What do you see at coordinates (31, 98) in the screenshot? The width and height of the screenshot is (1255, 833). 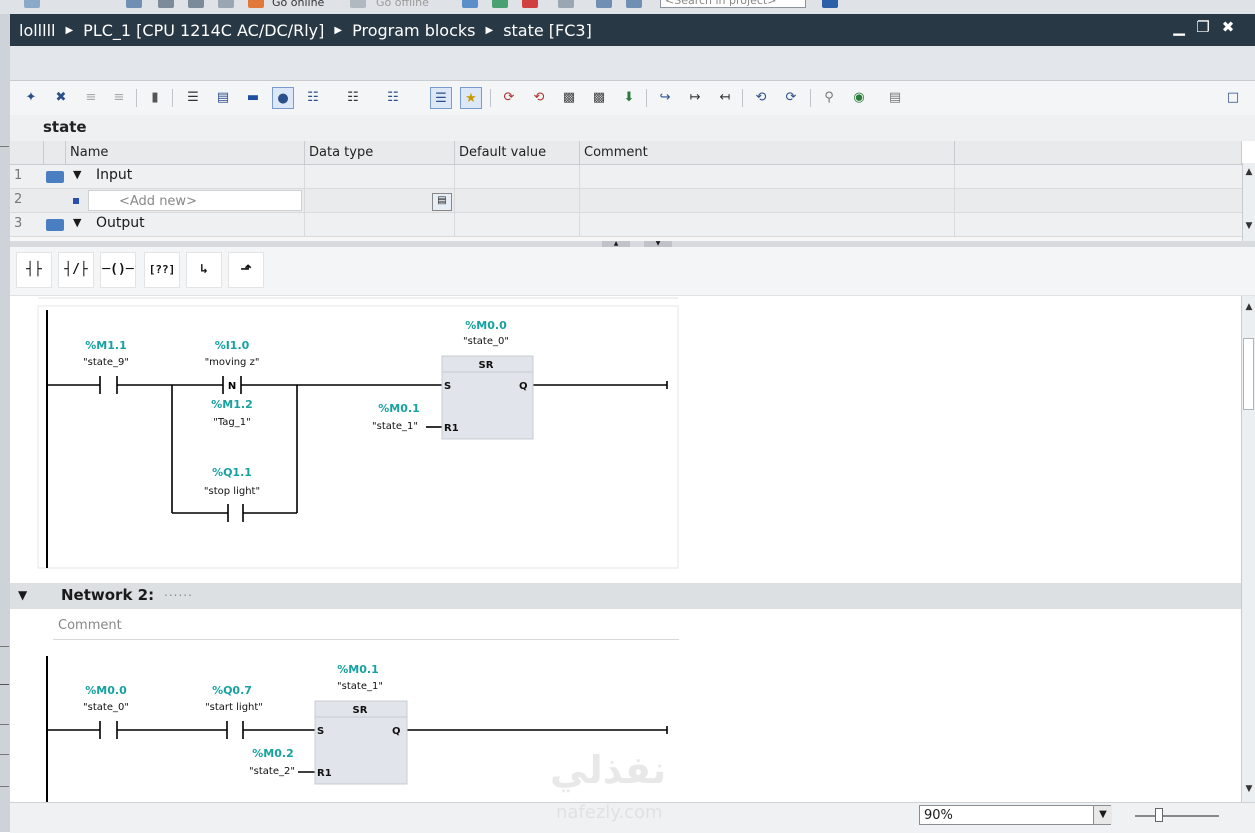 I see `insert-network-icon: ✦` at bounding box center [31, 98].